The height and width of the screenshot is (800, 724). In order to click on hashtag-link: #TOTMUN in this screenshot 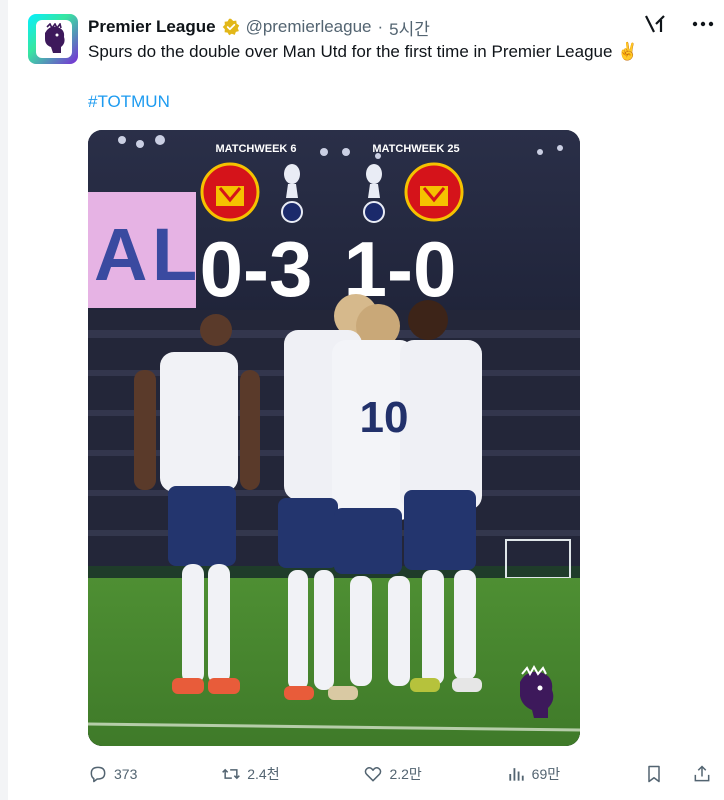, I will do `click(129, 102)`.